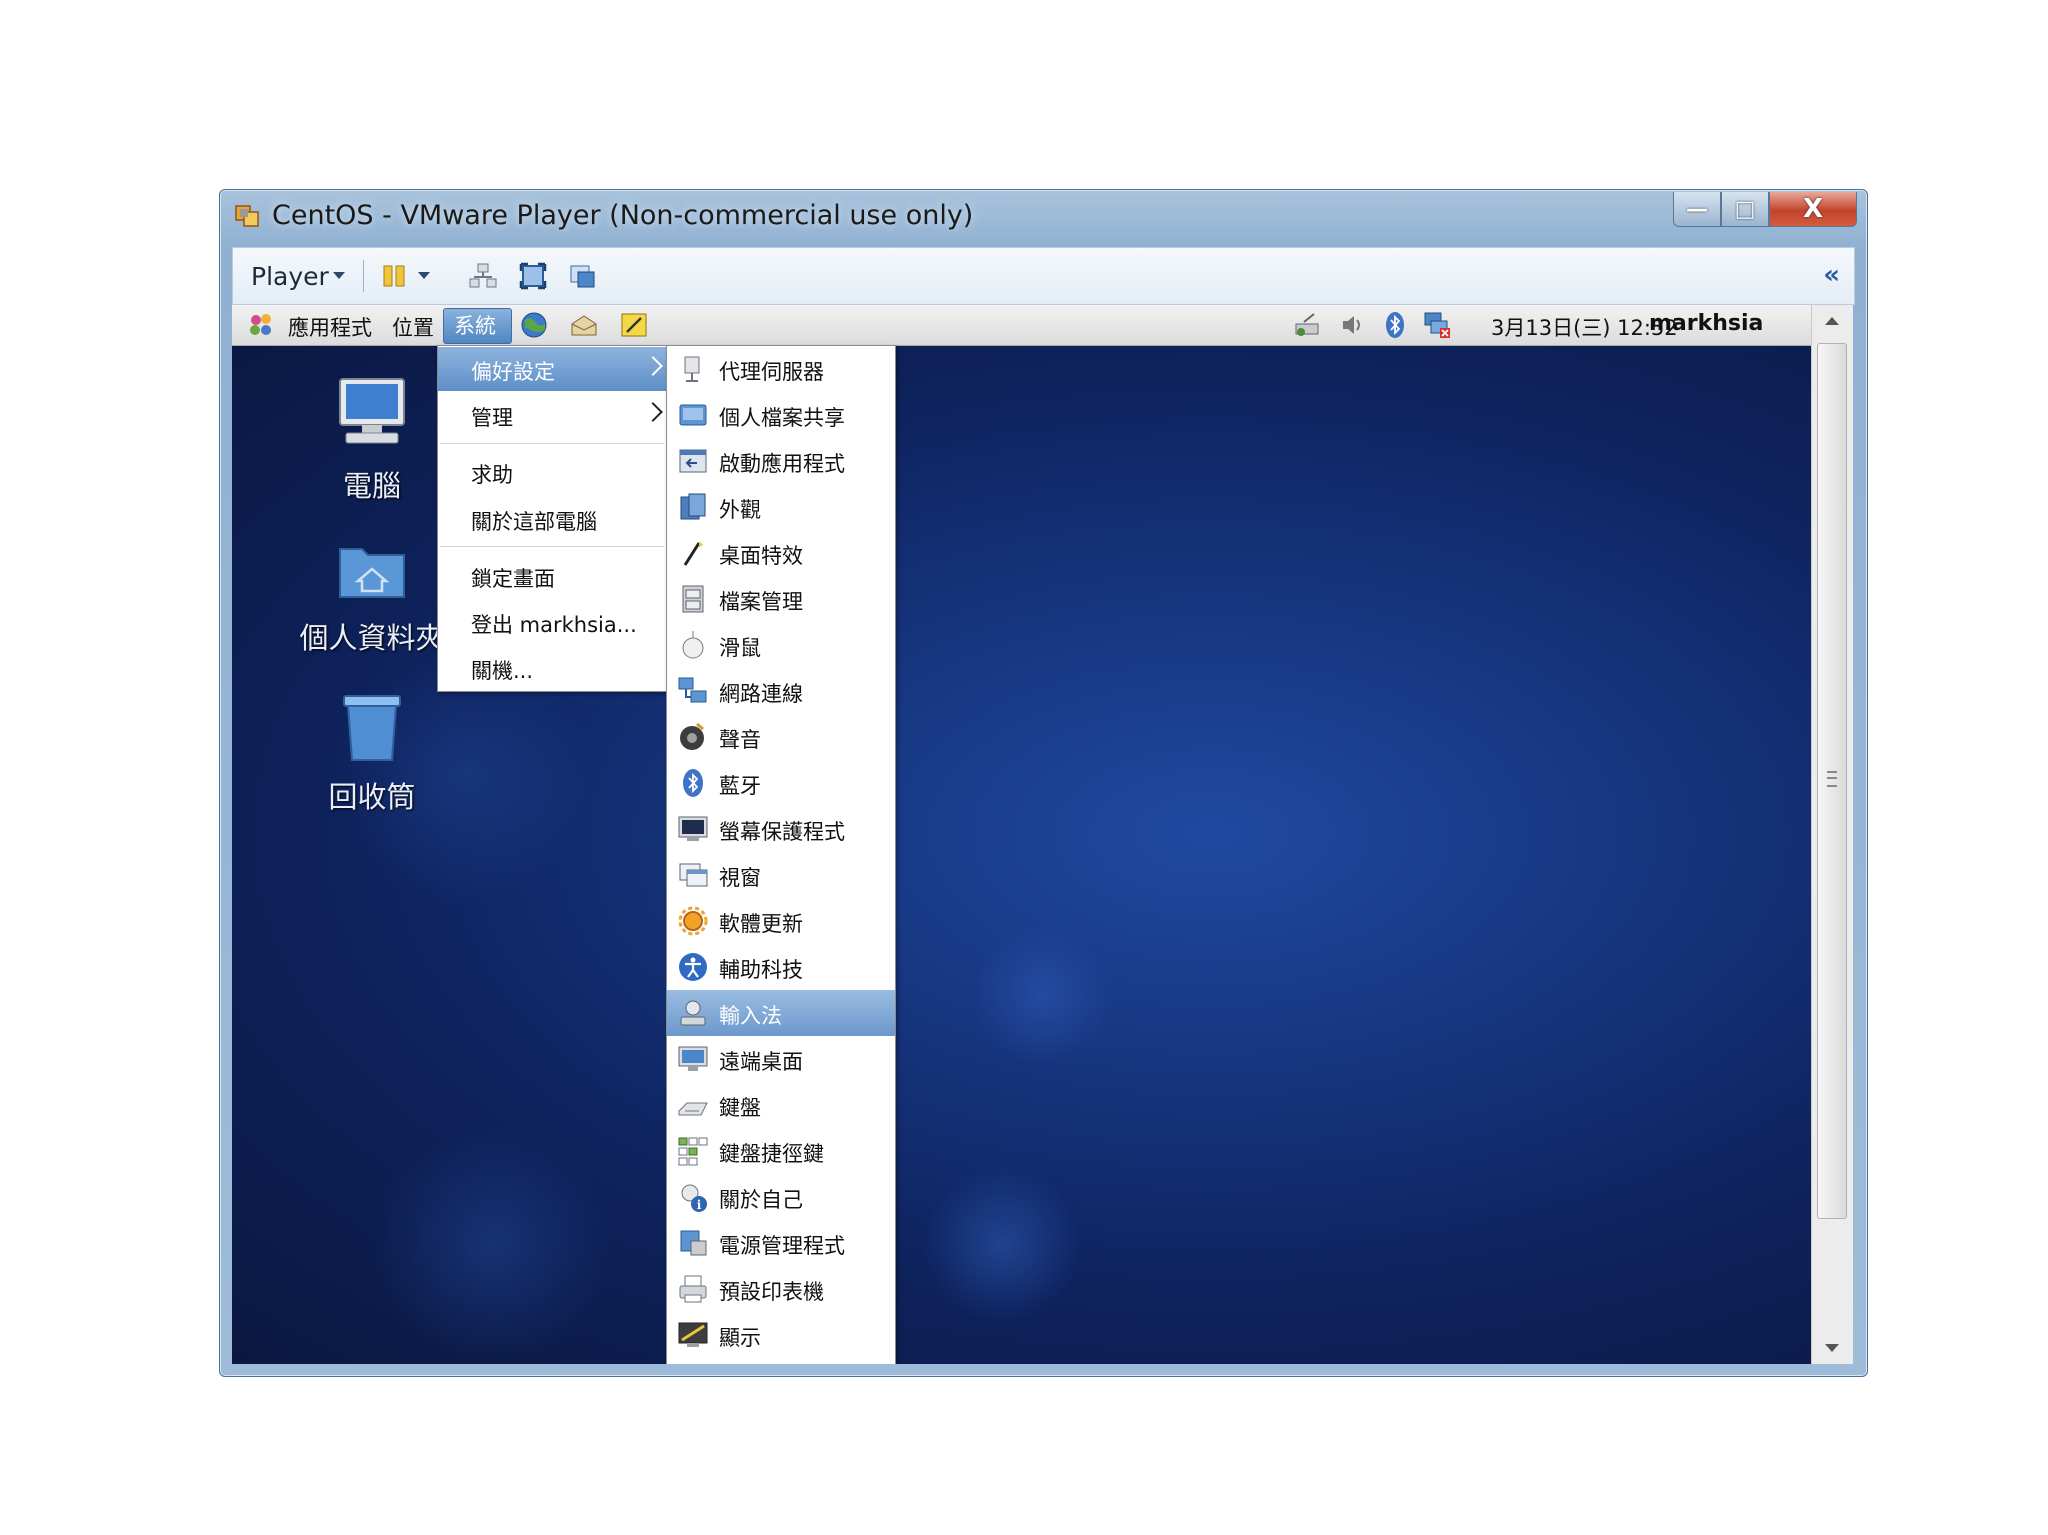 The image size is (2048, 1535). What do you see at coordinates (740, 740) in the screenshot?
I see `menu-item-label: 聲音` at bounding box center [740, 740].